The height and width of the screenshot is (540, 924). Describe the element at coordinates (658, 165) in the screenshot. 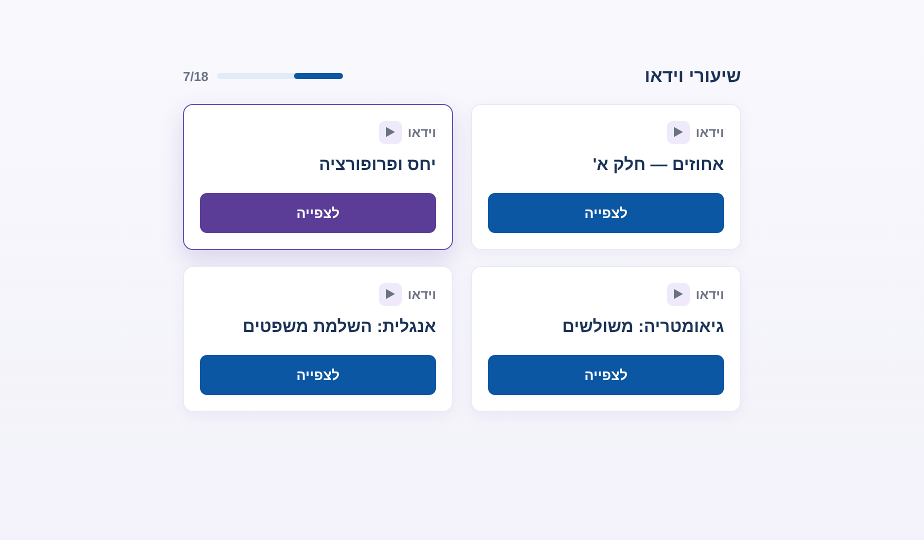

I see `card-title: אחוזים — חלק א'` at that location.